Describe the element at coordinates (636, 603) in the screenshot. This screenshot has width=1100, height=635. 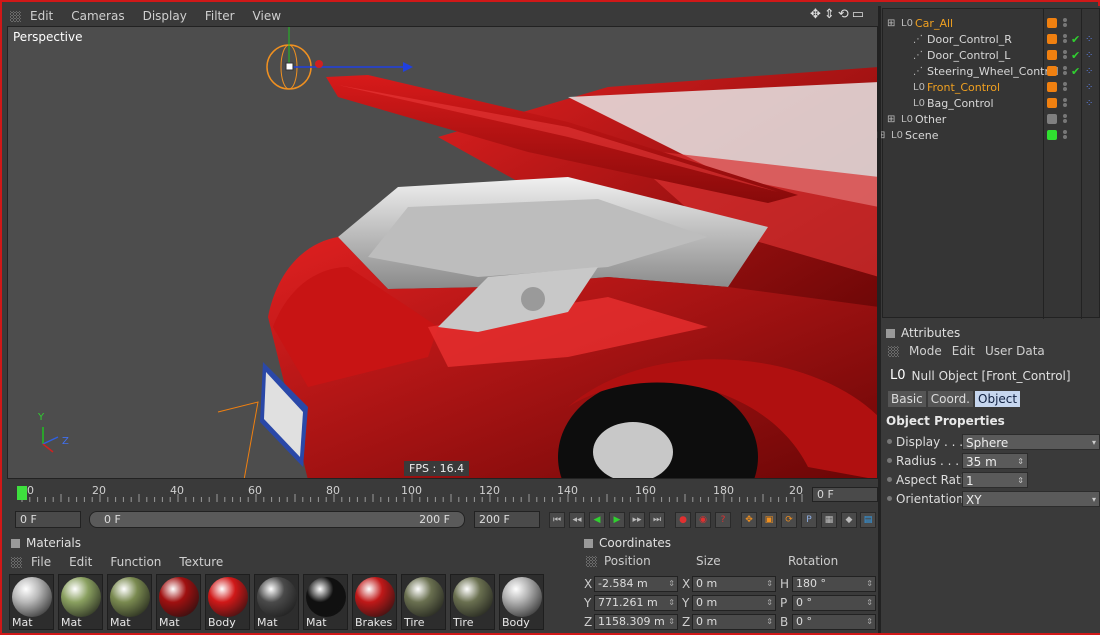
I see `position-field: 771.261 m ⇕` at that location.